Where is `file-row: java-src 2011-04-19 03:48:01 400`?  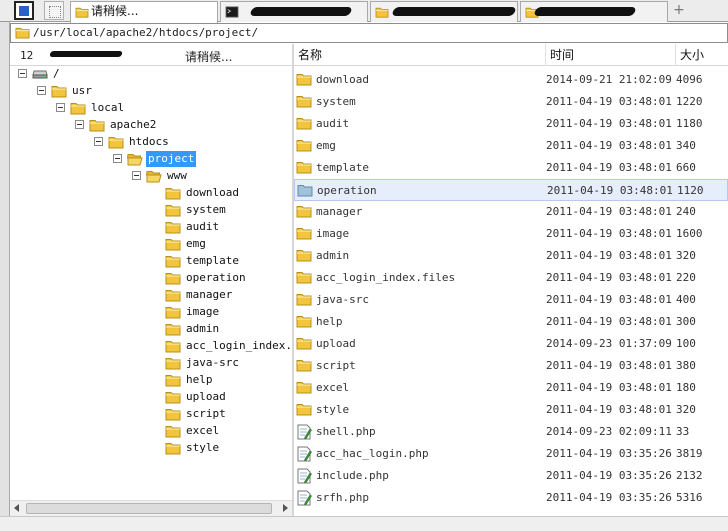
file-row: java-src 2011-04-19 03:48:01 400 is located at coordinates (511, 300).